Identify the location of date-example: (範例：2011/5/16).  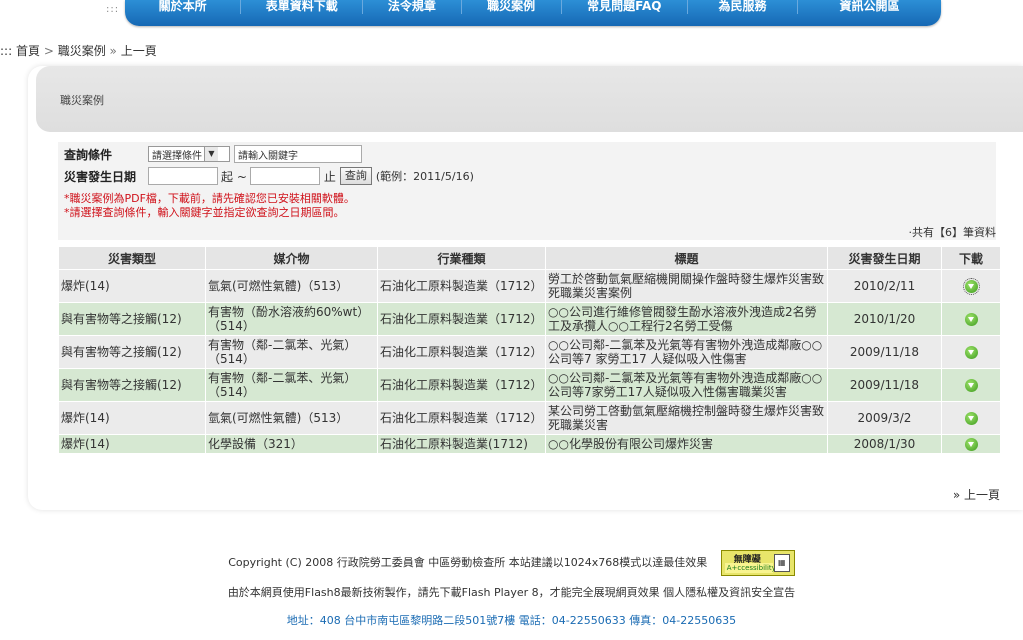
(424, 176).